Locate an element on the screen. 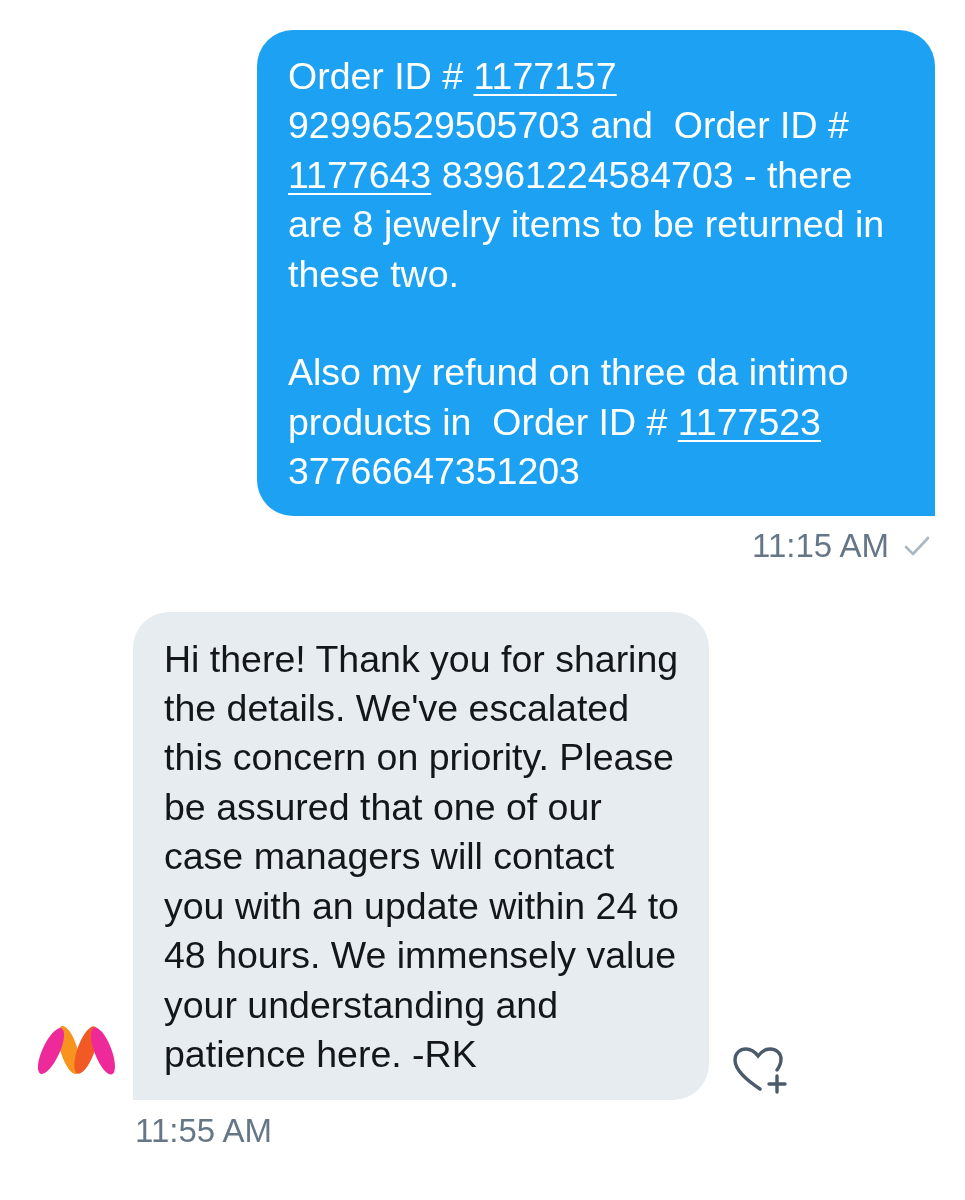 The height and width of the screenshot is (1200, 965). order-link: 1177157 is located at coordinates (545, 76).